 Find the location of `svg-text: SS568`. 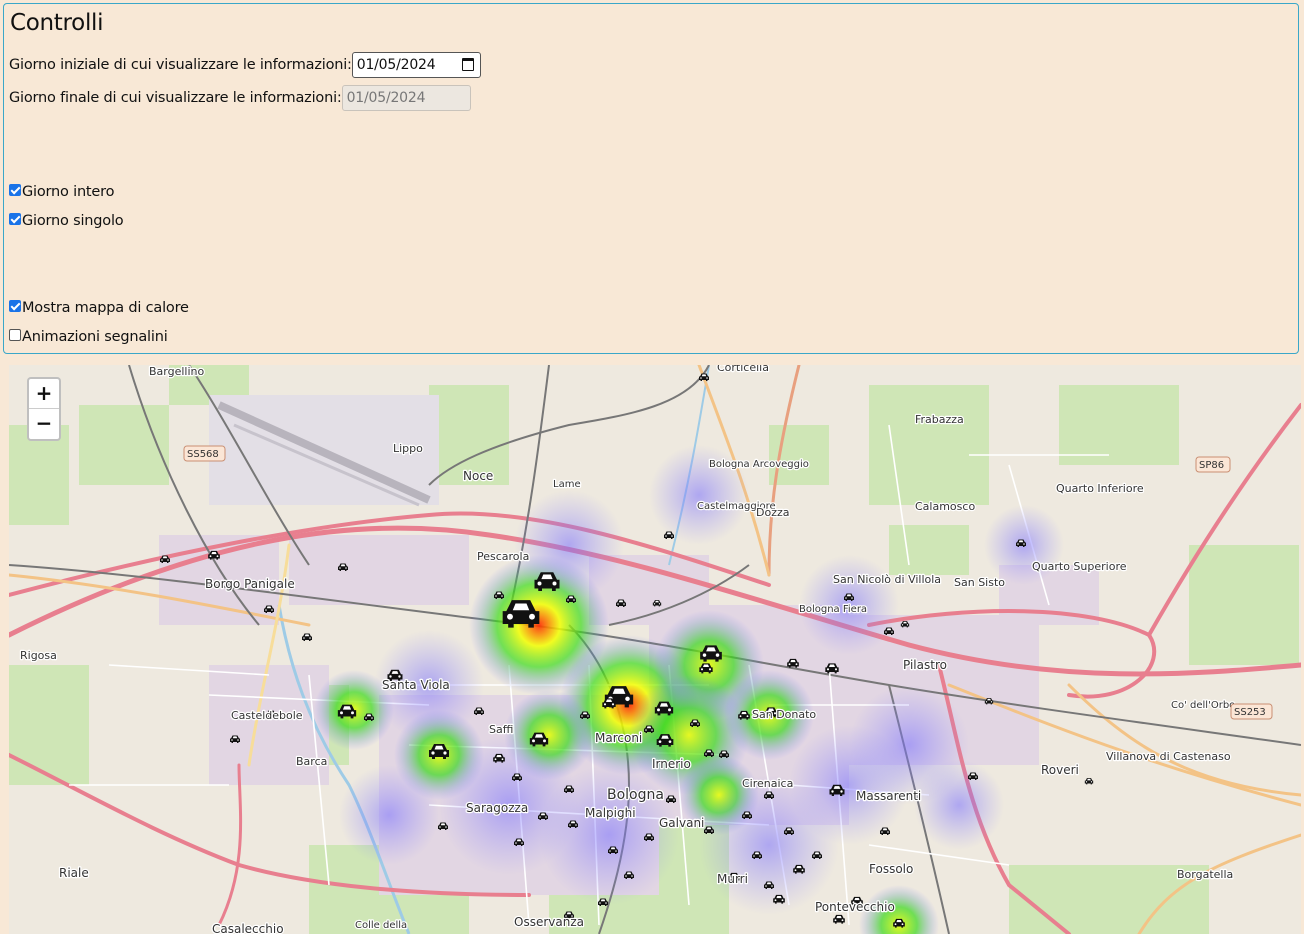

svg-text: SS568 is located at coordinates (203, 454).